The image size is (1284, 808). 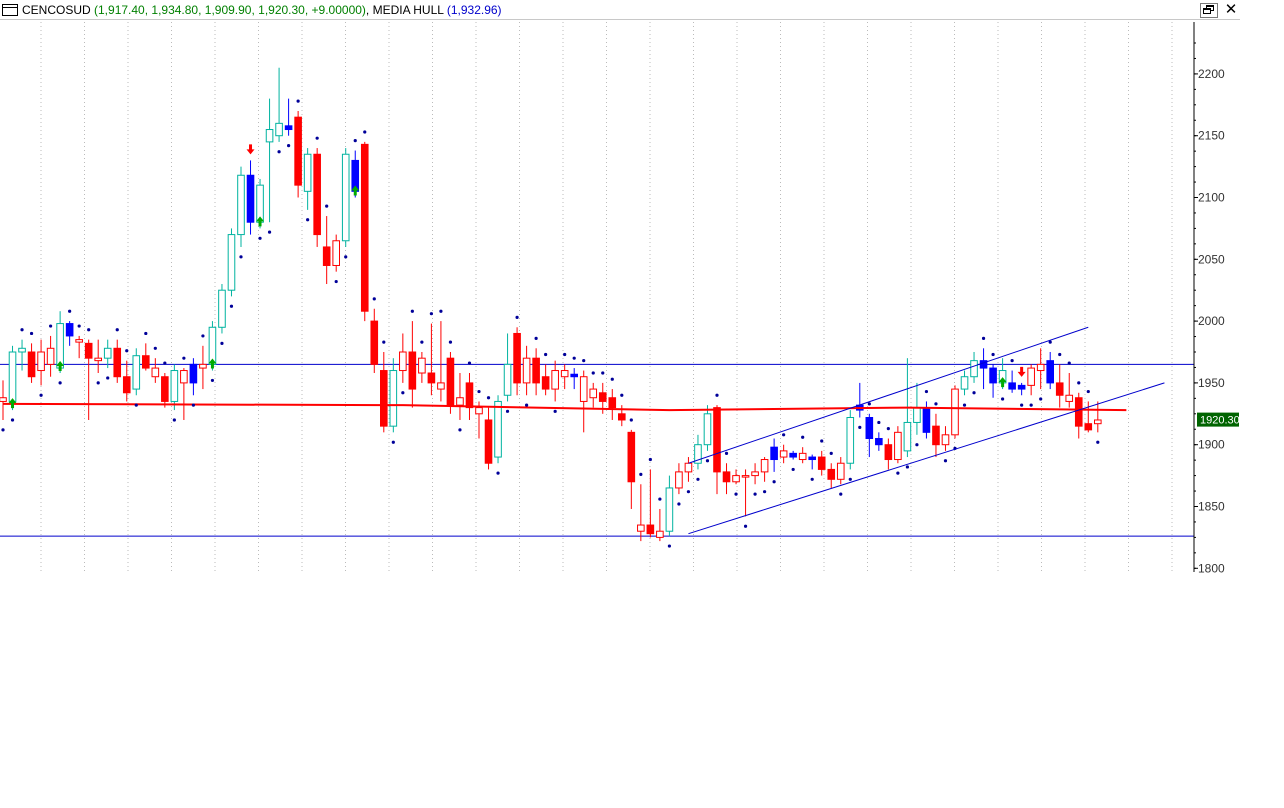 I want to click on y-tick-label: 2050, so click(x=1211, y=259).